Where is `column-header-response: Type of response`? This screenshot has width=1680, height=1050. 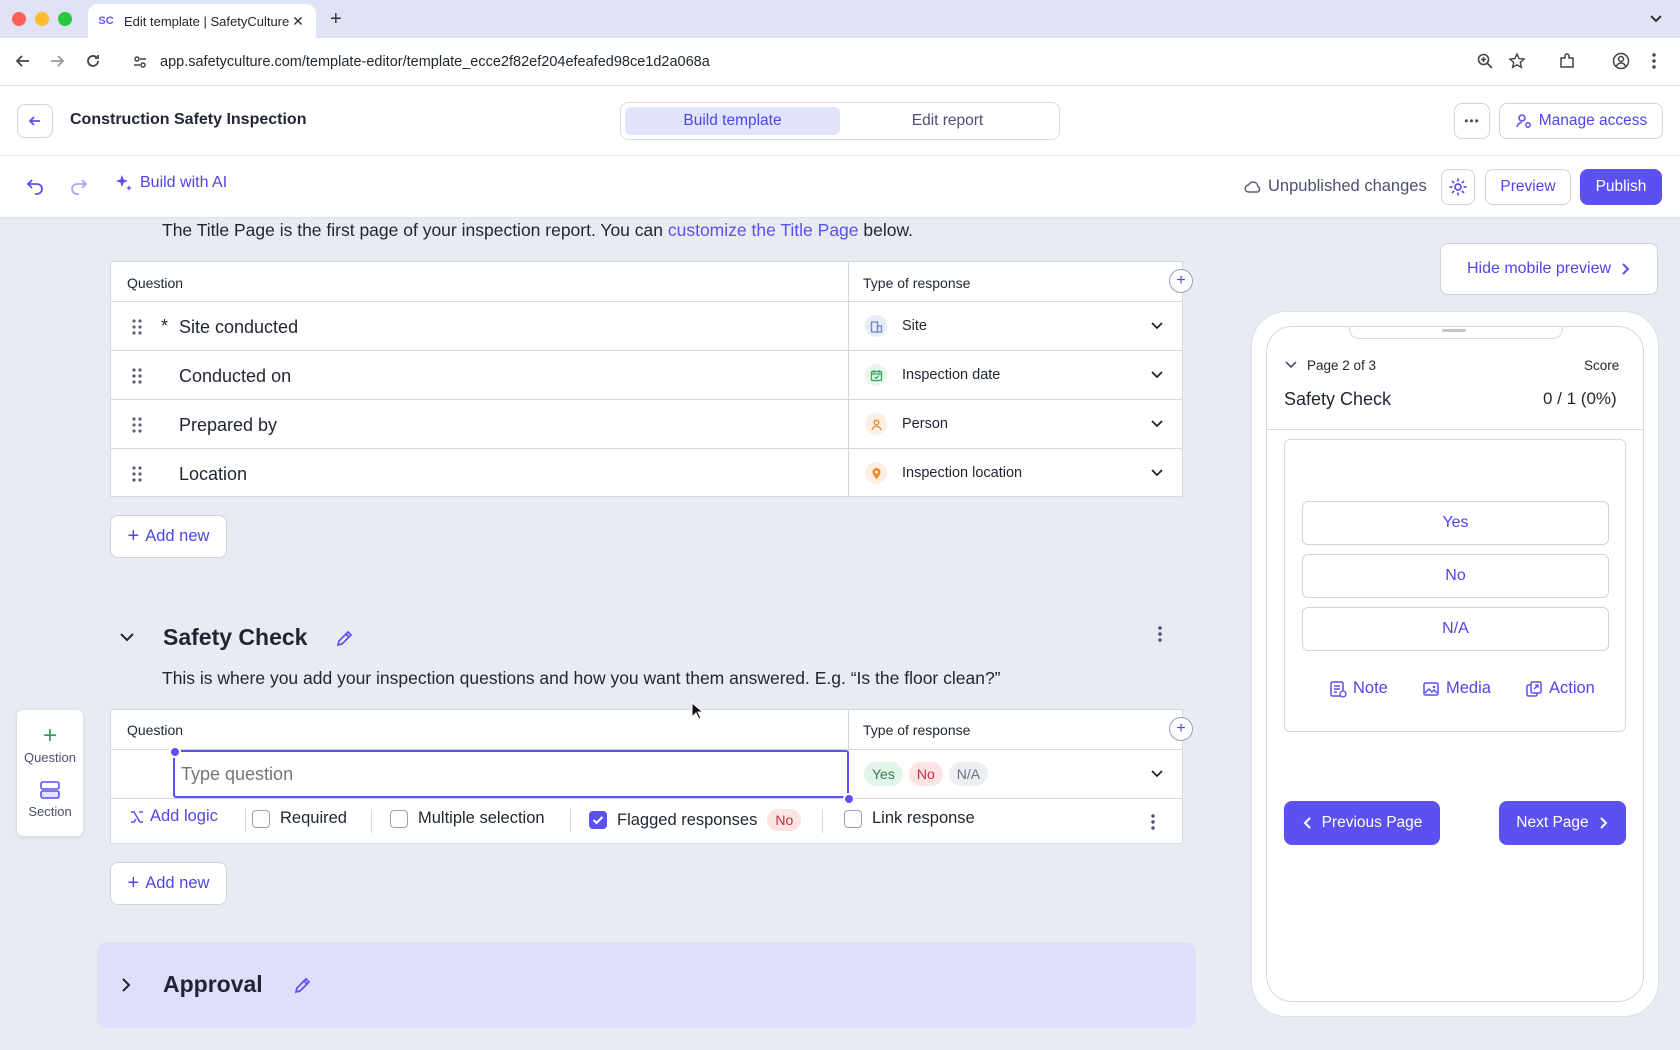
column-header-response: Type of response is located at coordinates (917, 730).